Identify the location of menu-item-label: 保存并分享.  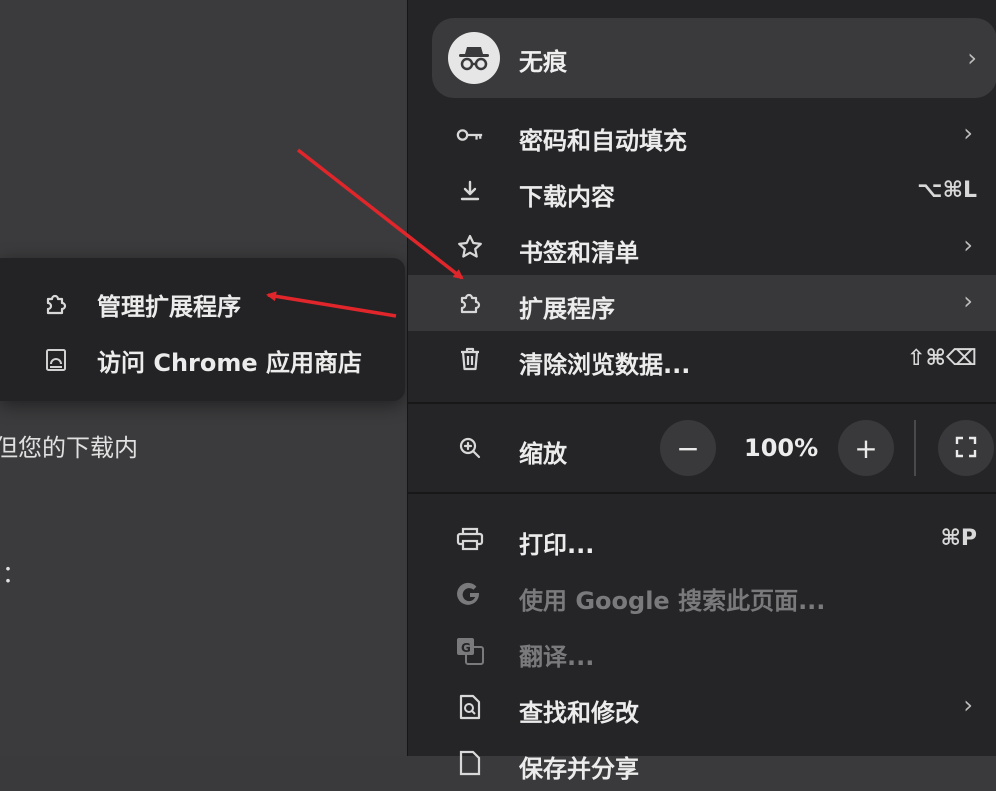
(579, 769).